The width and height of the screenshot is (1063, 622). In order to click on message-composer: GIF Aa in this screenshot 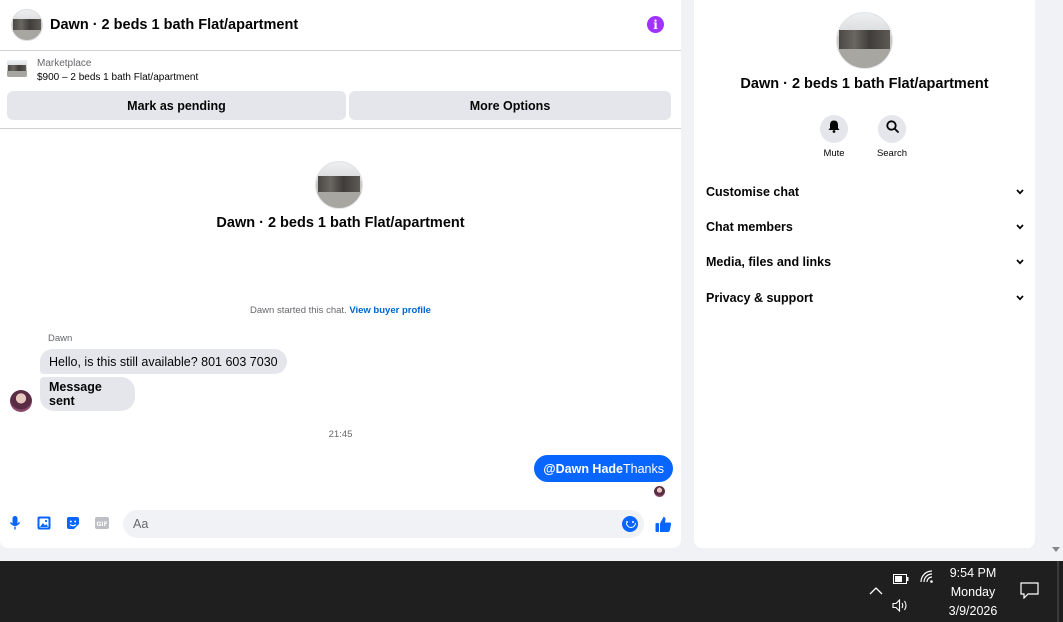, I will do `click(340, 525)`.